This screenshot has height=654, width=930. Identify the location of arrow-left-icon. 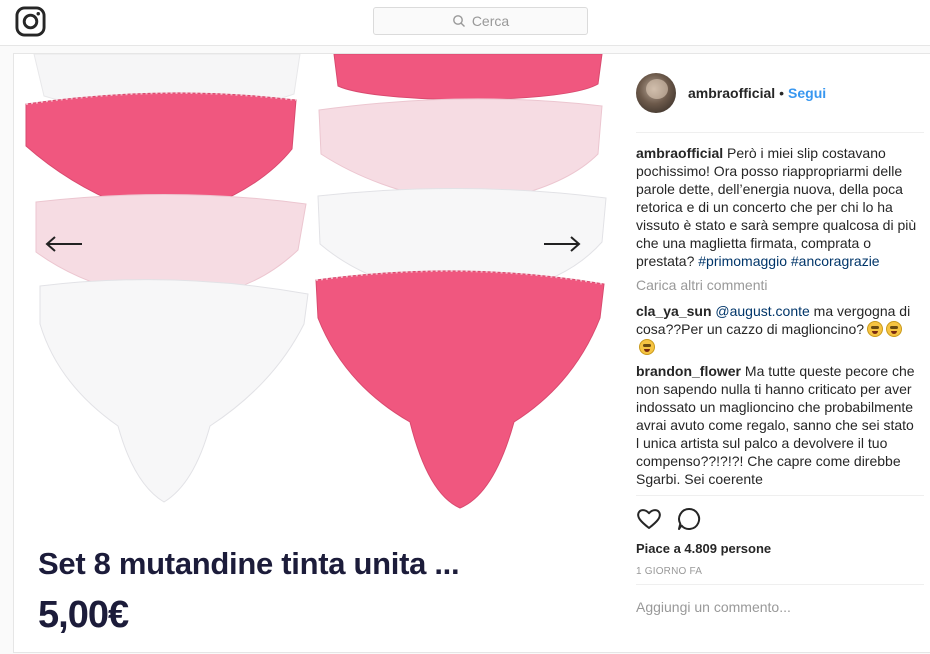
(63, 244).